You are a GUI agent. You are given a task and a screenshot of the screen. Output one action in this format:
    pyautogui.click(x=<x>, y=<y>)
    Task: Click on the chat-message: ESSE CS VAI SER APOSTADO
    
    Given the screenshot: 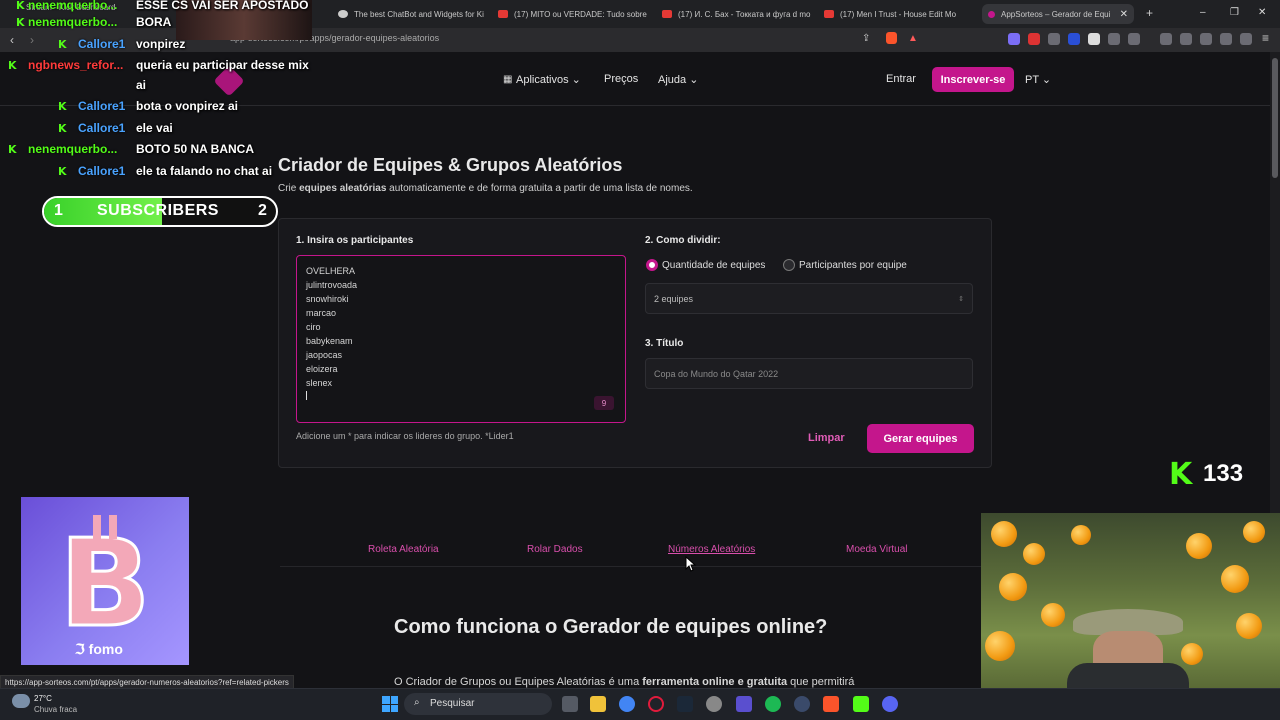 What is the action you would take?
    pyautogui.click(x=222, y=6)
    